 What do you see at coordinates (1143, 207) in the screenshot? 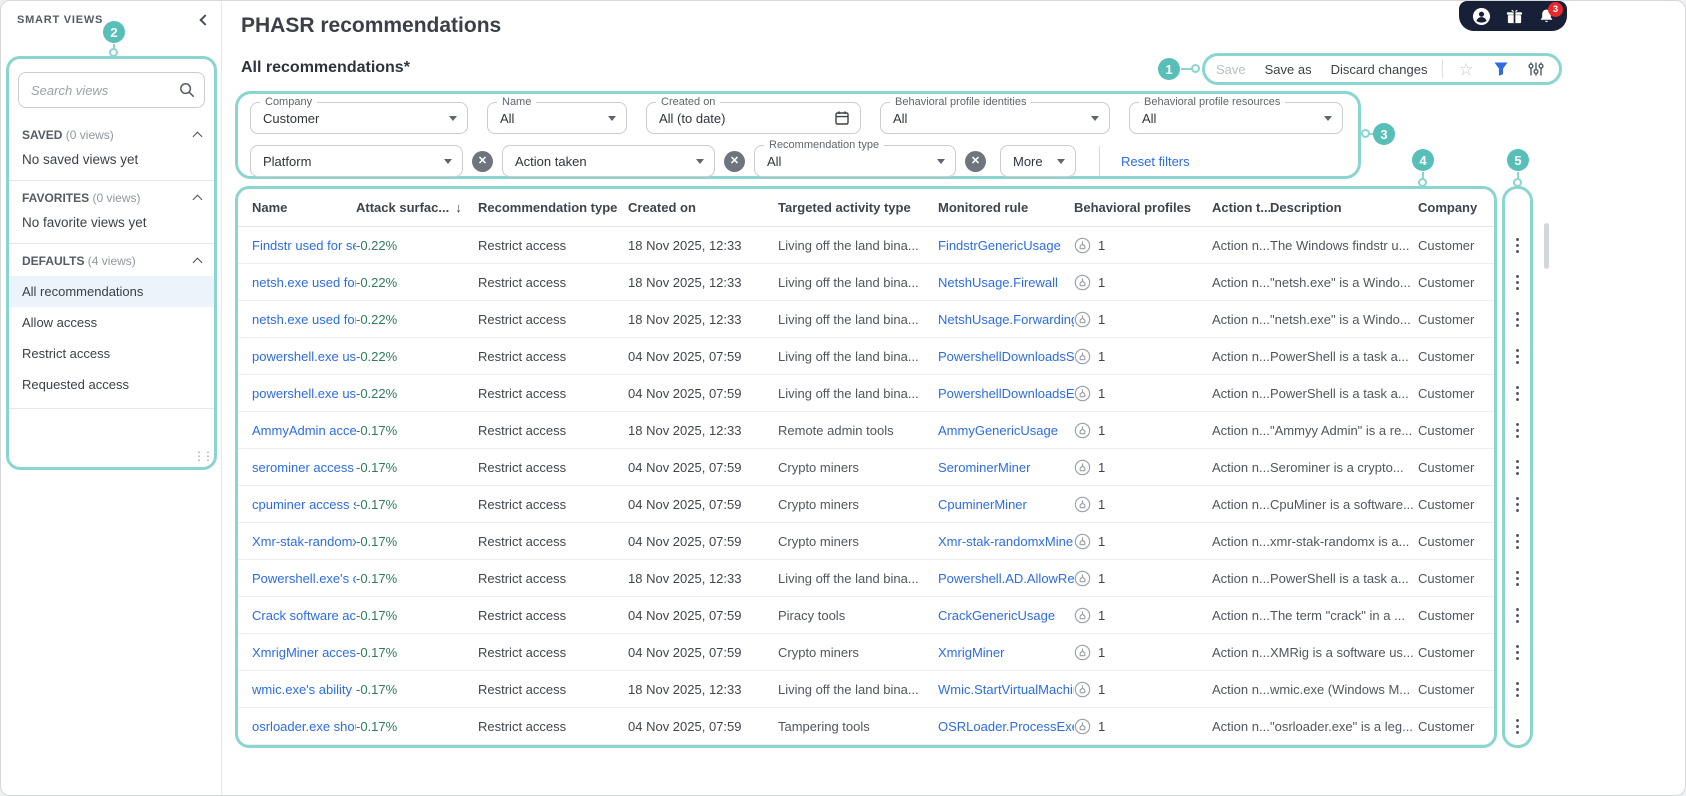
I see `column-header: Behavioral profiles ↓` at bounding box center [1143, 207].